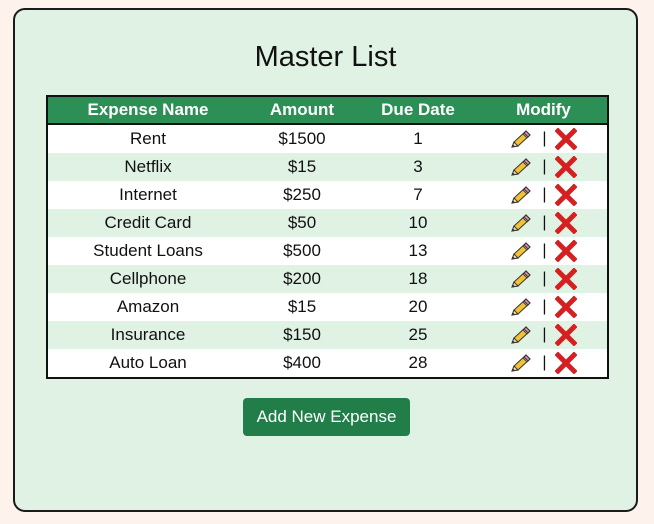 This screenshot has height=524, width=654. I want to click on amount-cell: $150, so click(302, 335).